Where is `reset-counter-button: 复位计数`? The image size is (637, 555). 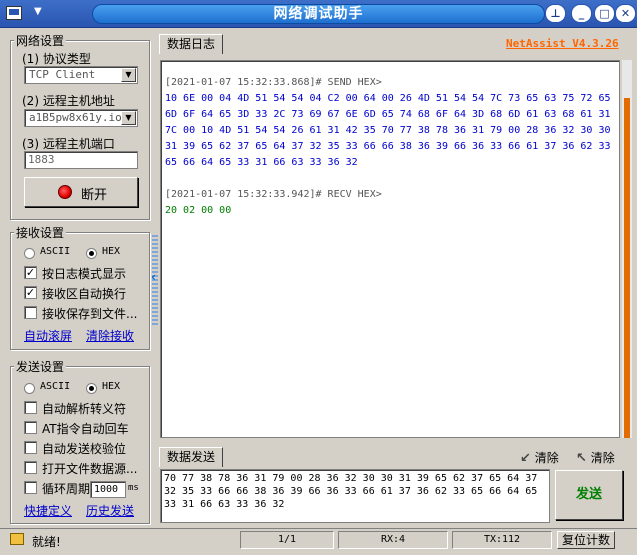 reset-counter-button: 复位计数 is located at coordinates (586, 540).